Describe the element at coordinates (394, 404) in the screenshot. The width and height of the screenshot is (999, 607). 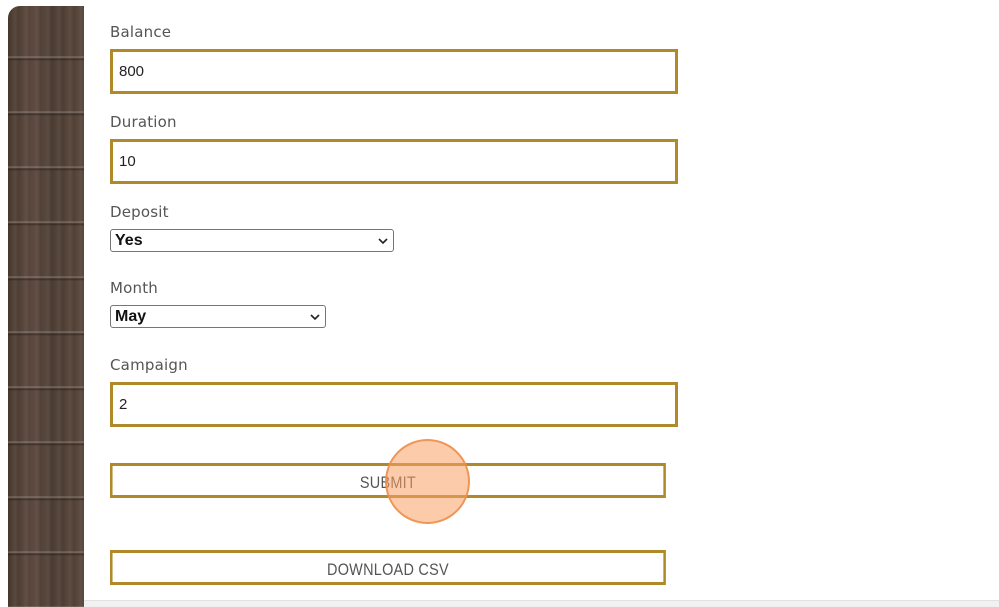
I see `campaign-input` at that location.